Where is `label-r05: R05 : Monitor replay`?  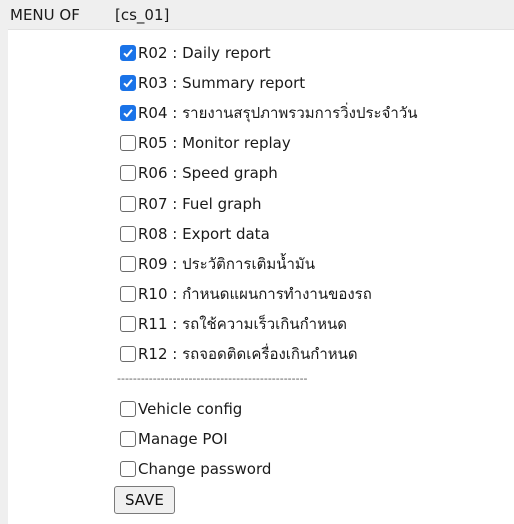
label-r05: R05 : Monitor replay is located at coordinates (214, 143).